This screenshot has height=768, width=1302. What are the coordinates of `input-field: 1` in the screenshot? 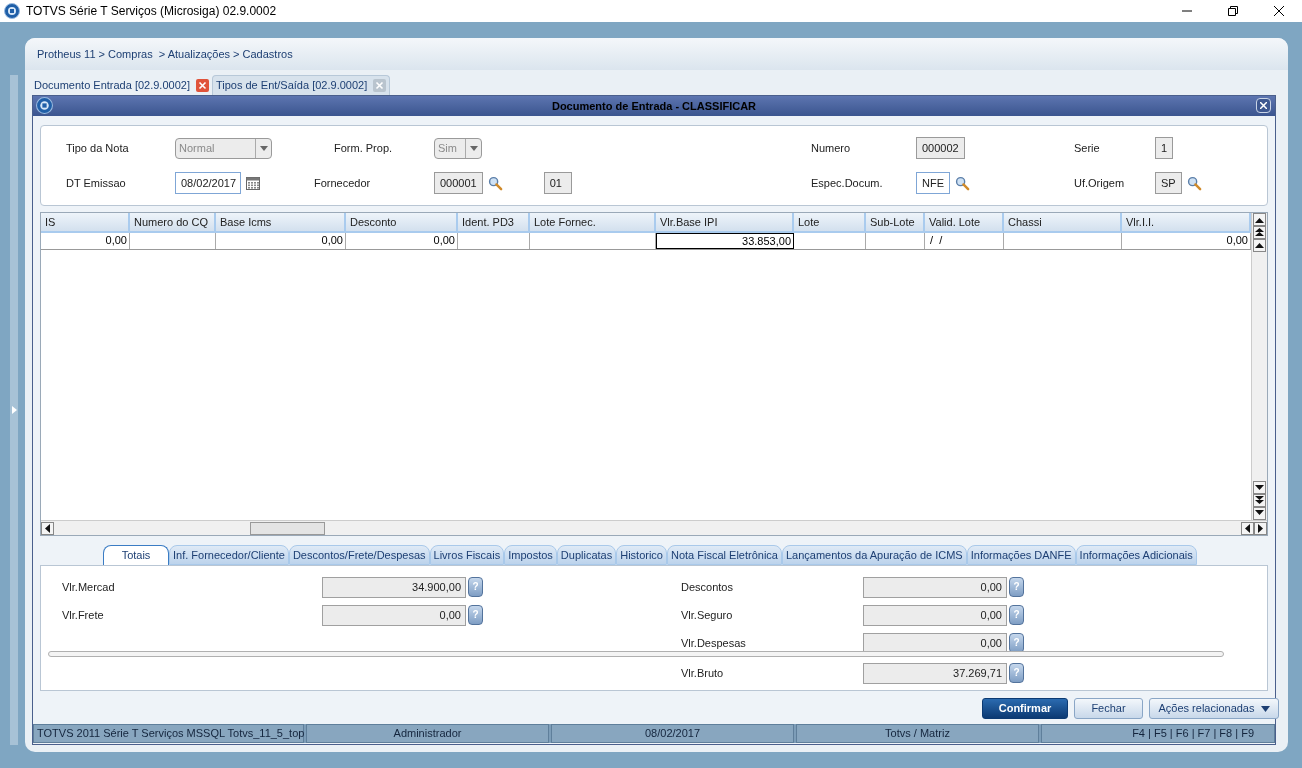 It's located at (1164, 148).